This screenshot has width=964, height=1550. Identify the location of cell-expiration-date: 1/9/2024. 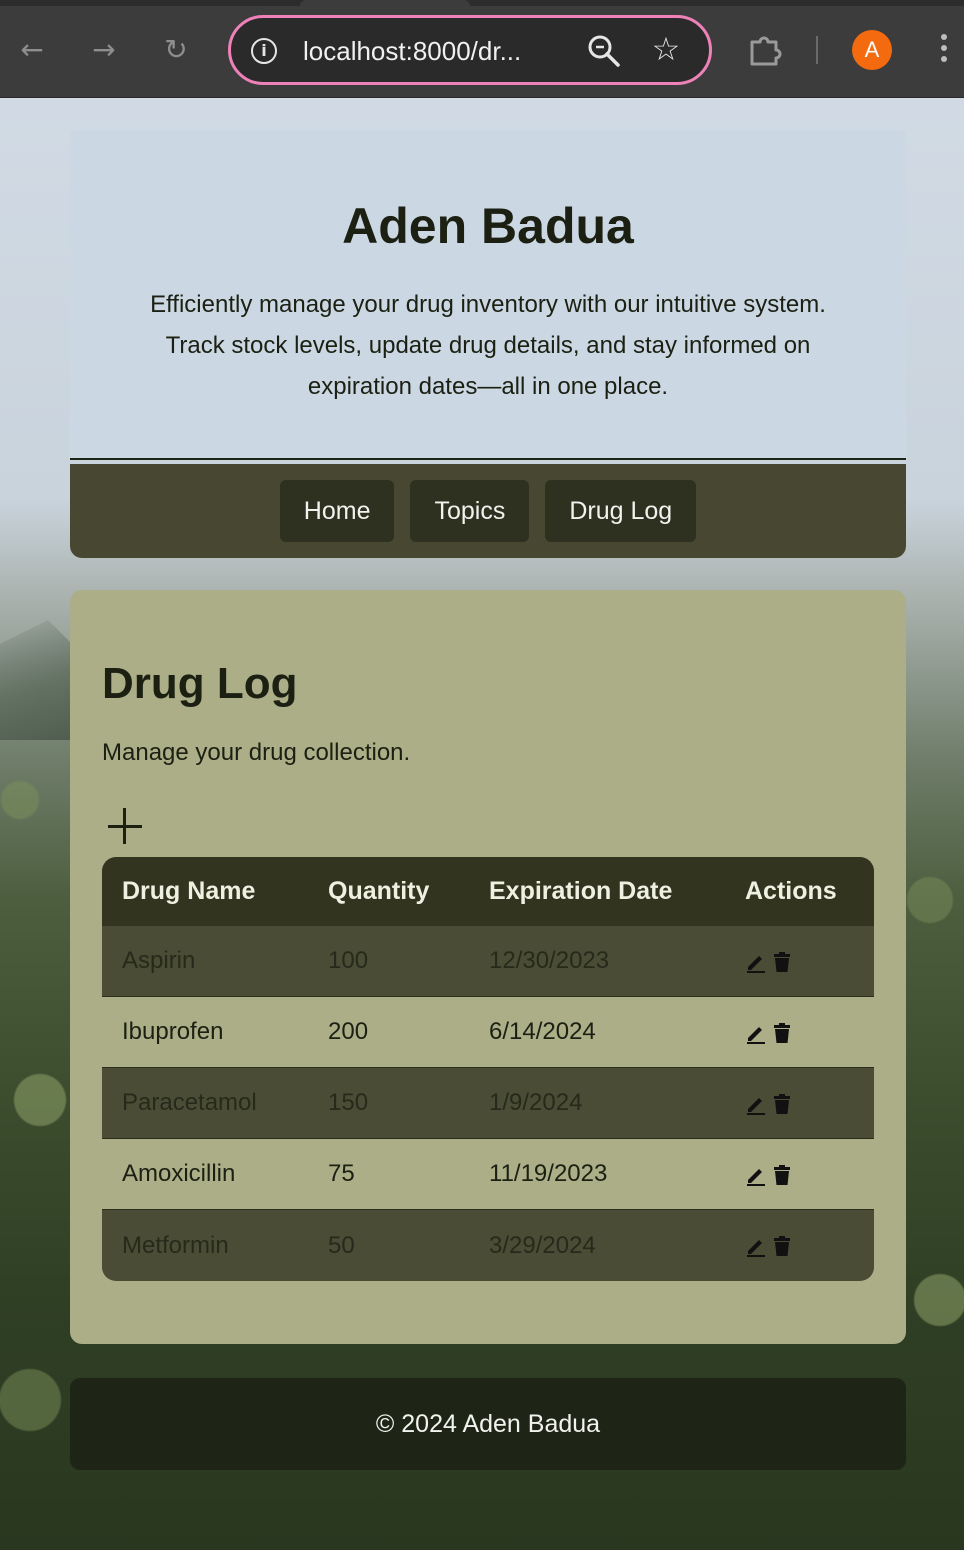
(597, 1103).